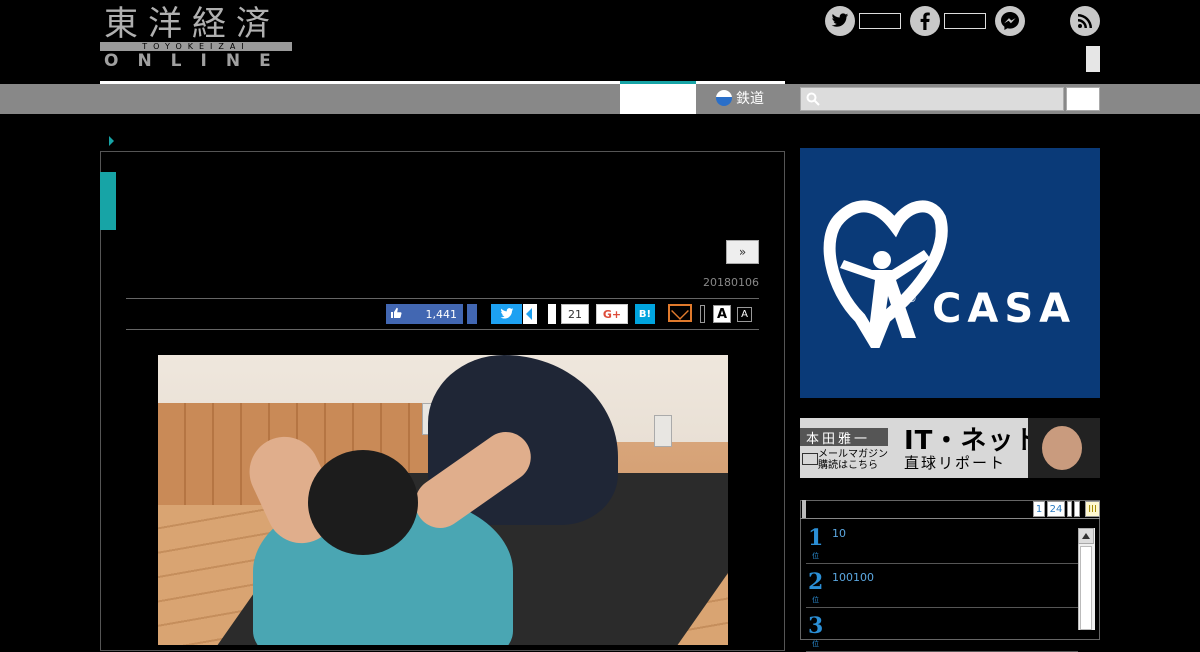 The height and width of the screenshot is (652, 1200). What do you see at coordinates (663, 431) in the screenshot?
I see `photo-socket` at bounding box center [663, 431].